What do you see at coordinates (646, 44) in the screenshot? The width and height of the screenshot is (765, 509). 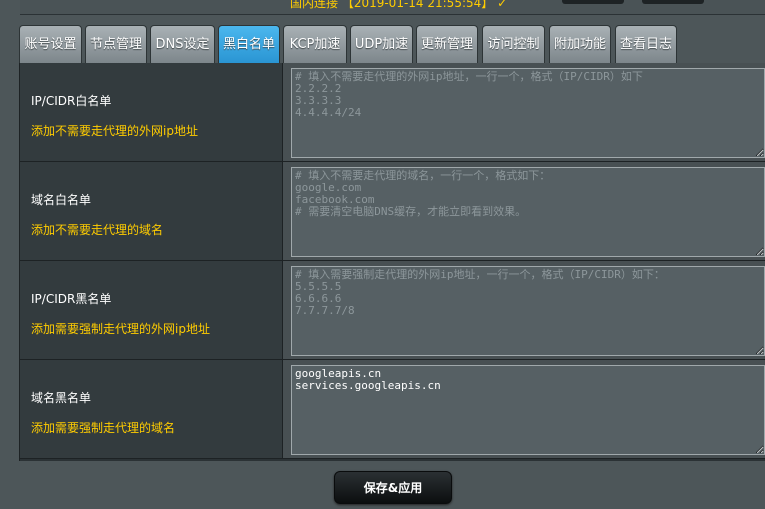 I see `tab-view-log: 查看日志` at bounding box center [646, 44].